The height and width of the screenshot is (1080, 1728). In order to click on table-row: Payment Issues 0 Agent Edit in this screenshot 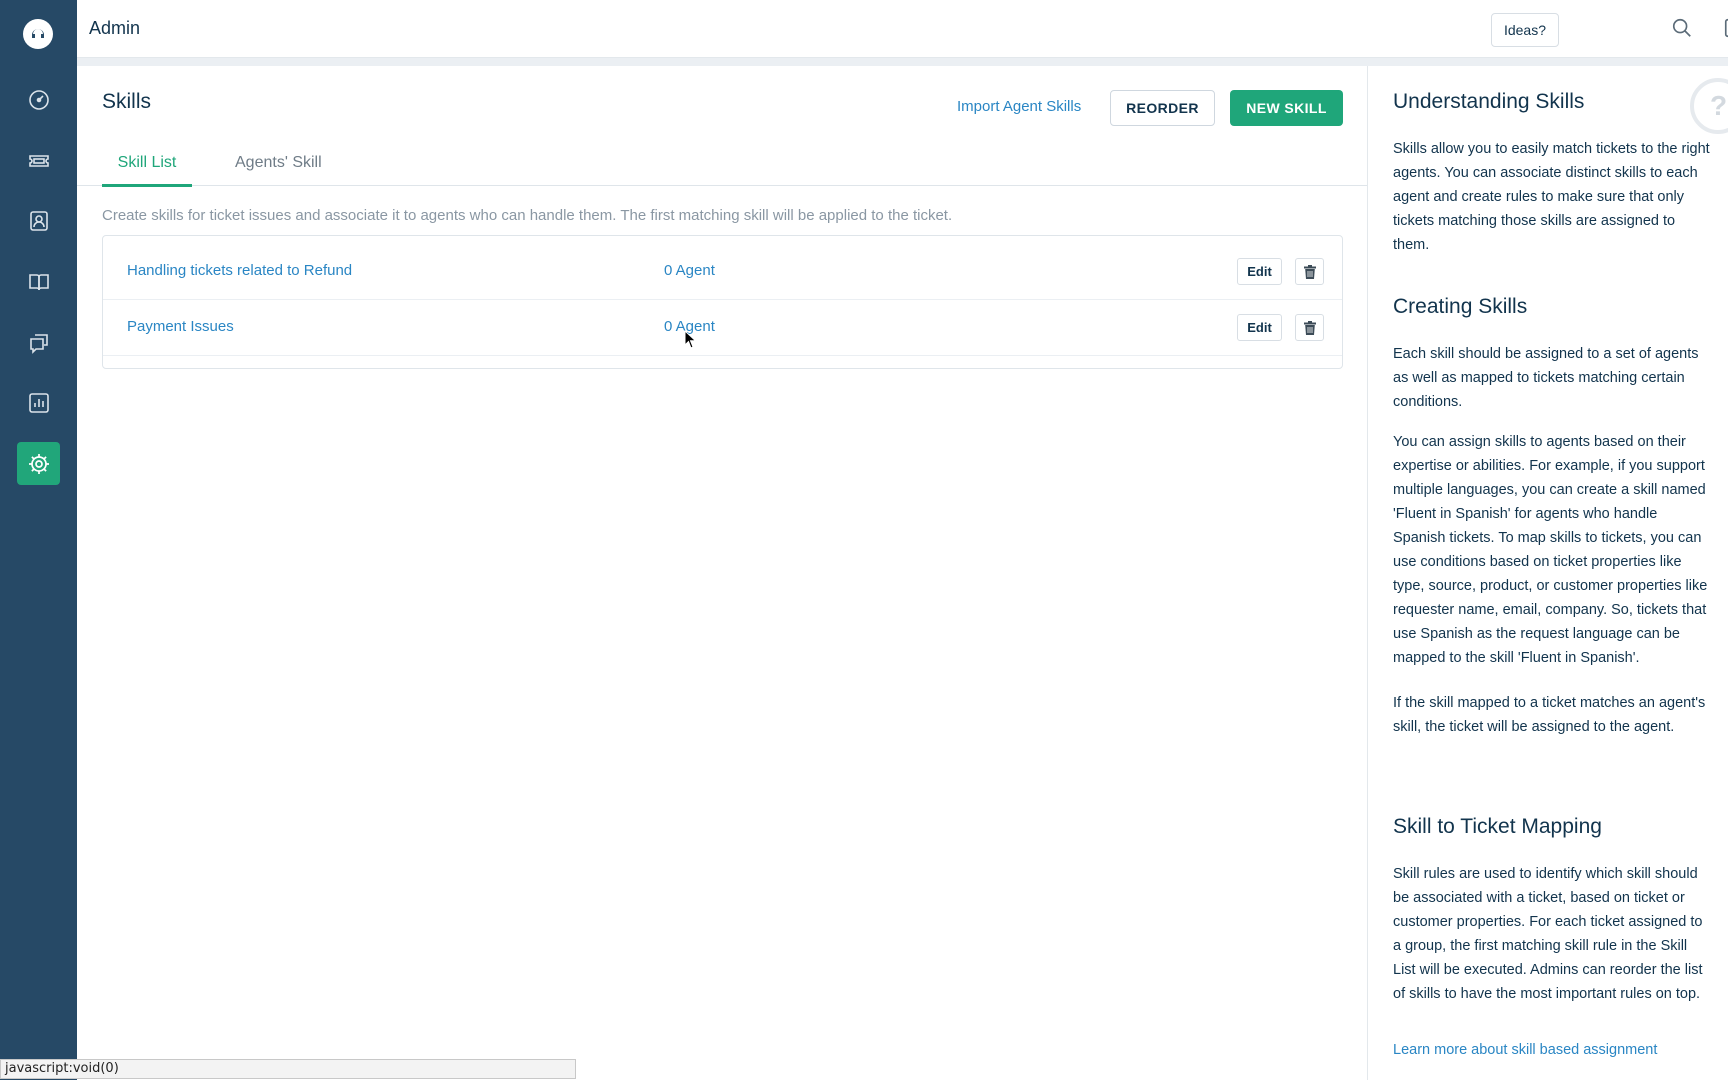, I will do `click(722, 328)`.